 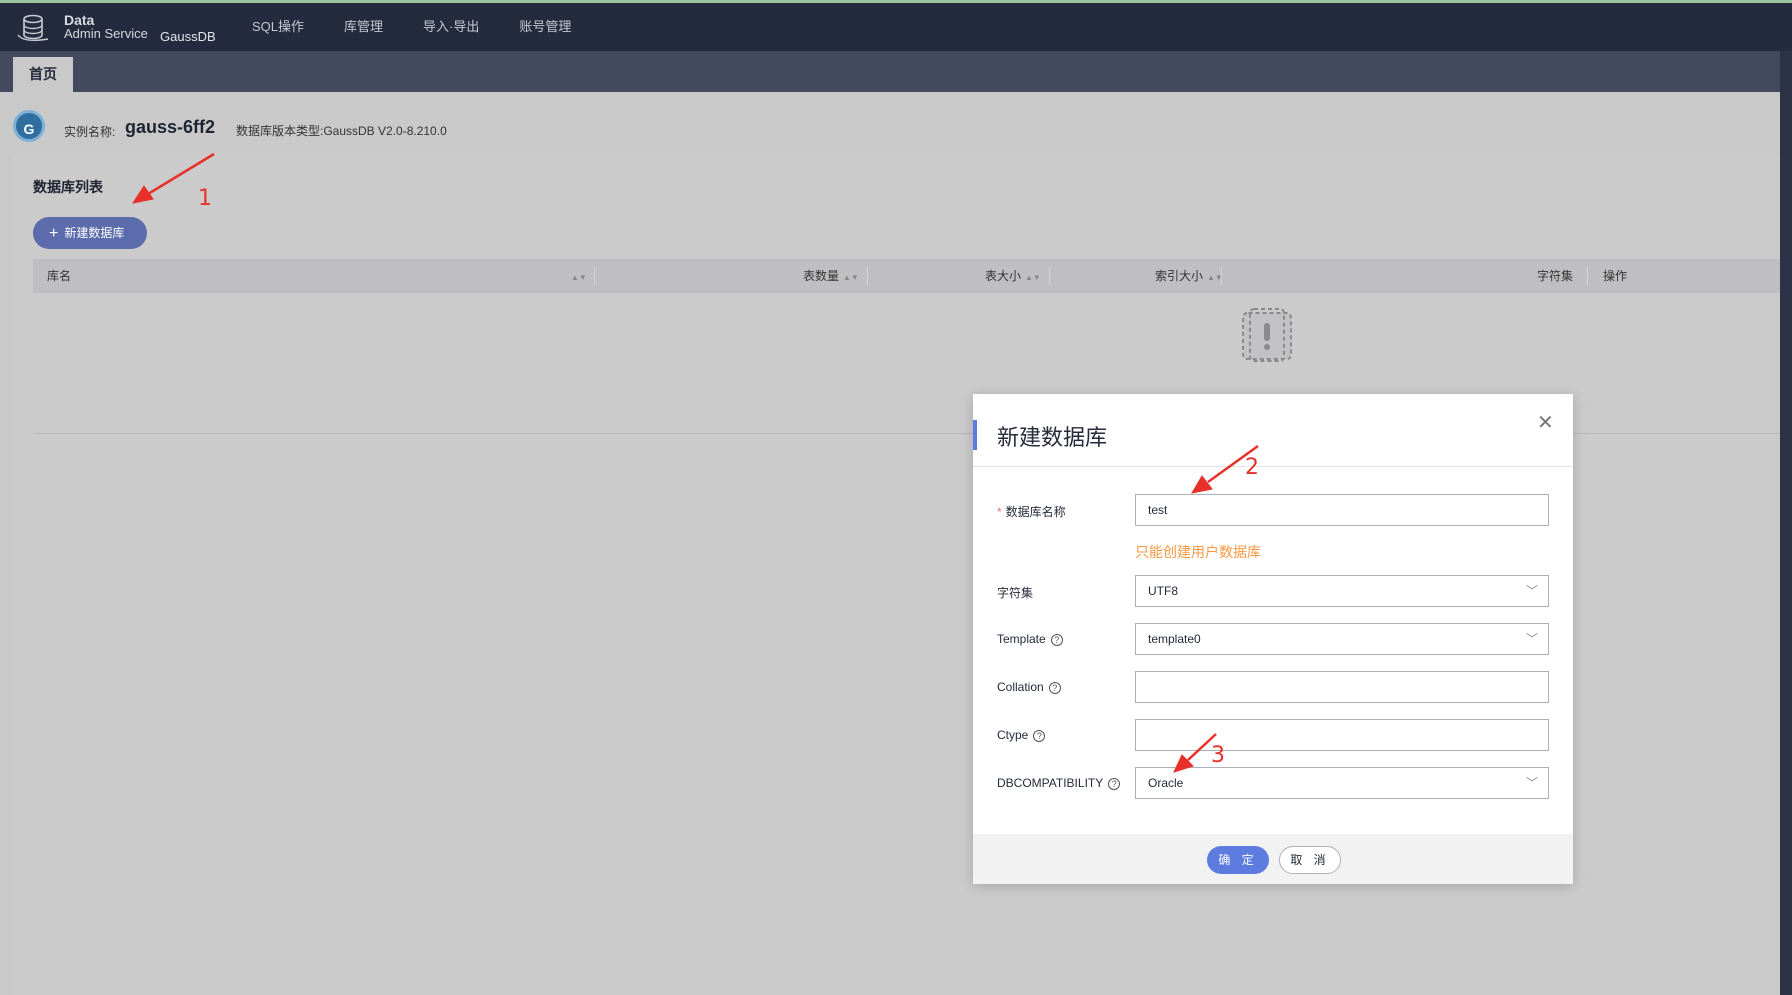 I want to click on col-charset-label: 字符集, so click(x=1555, y=276).